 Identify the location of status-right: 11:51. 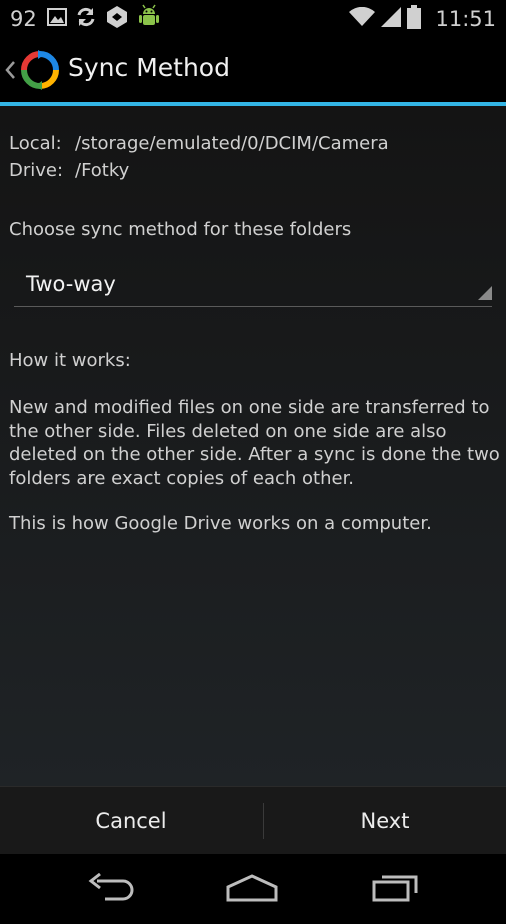
(422, 19).